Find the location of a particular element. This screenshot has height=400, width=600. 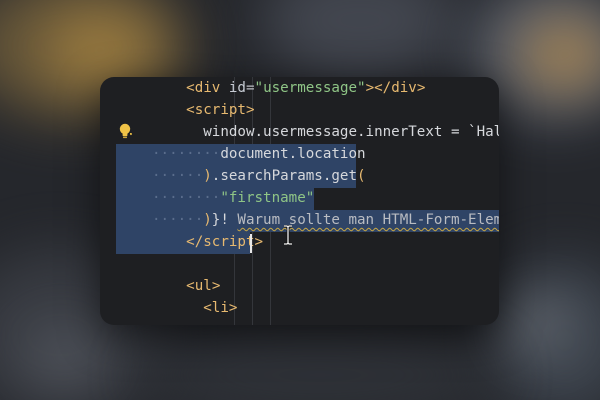

code-token: document.location is located at coordinates (293, 154).